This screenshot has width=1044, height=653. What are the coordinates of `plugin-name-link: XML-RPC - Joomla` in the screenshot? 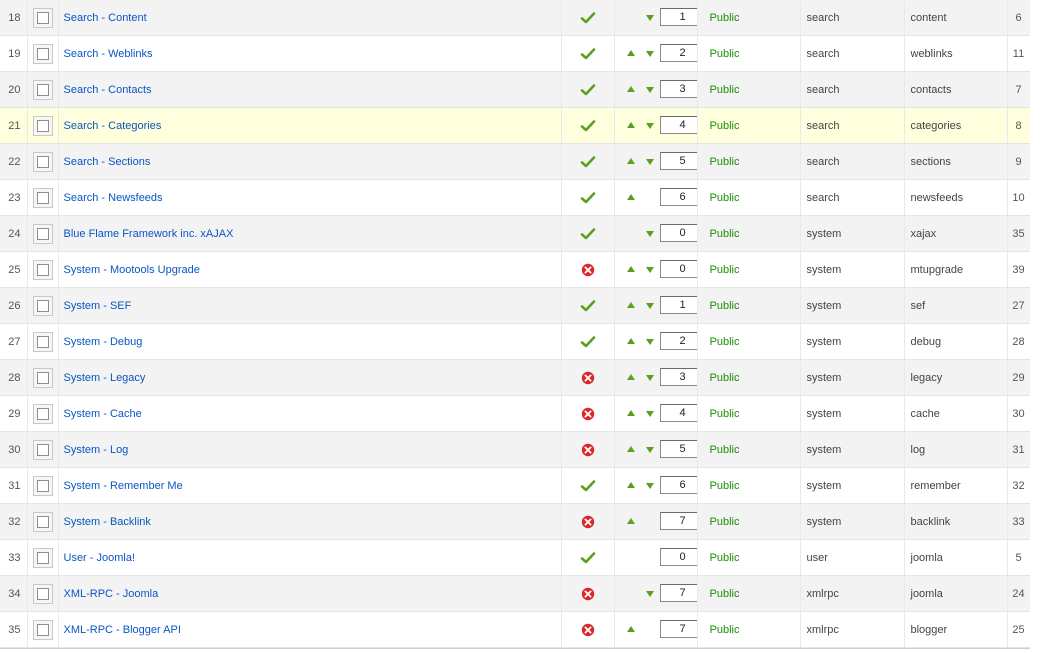 It's located at (111, 594).